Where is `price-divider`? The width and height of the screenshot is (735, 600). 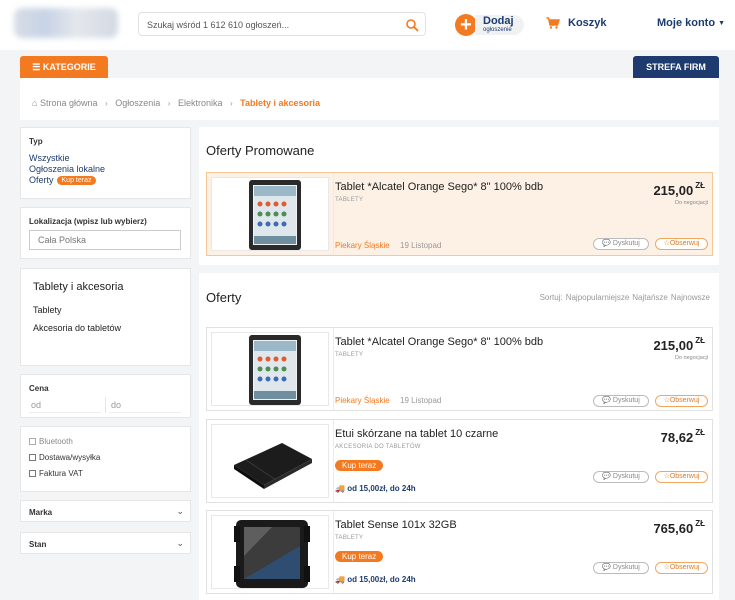 price-divider is located at coordinates (105, 405).